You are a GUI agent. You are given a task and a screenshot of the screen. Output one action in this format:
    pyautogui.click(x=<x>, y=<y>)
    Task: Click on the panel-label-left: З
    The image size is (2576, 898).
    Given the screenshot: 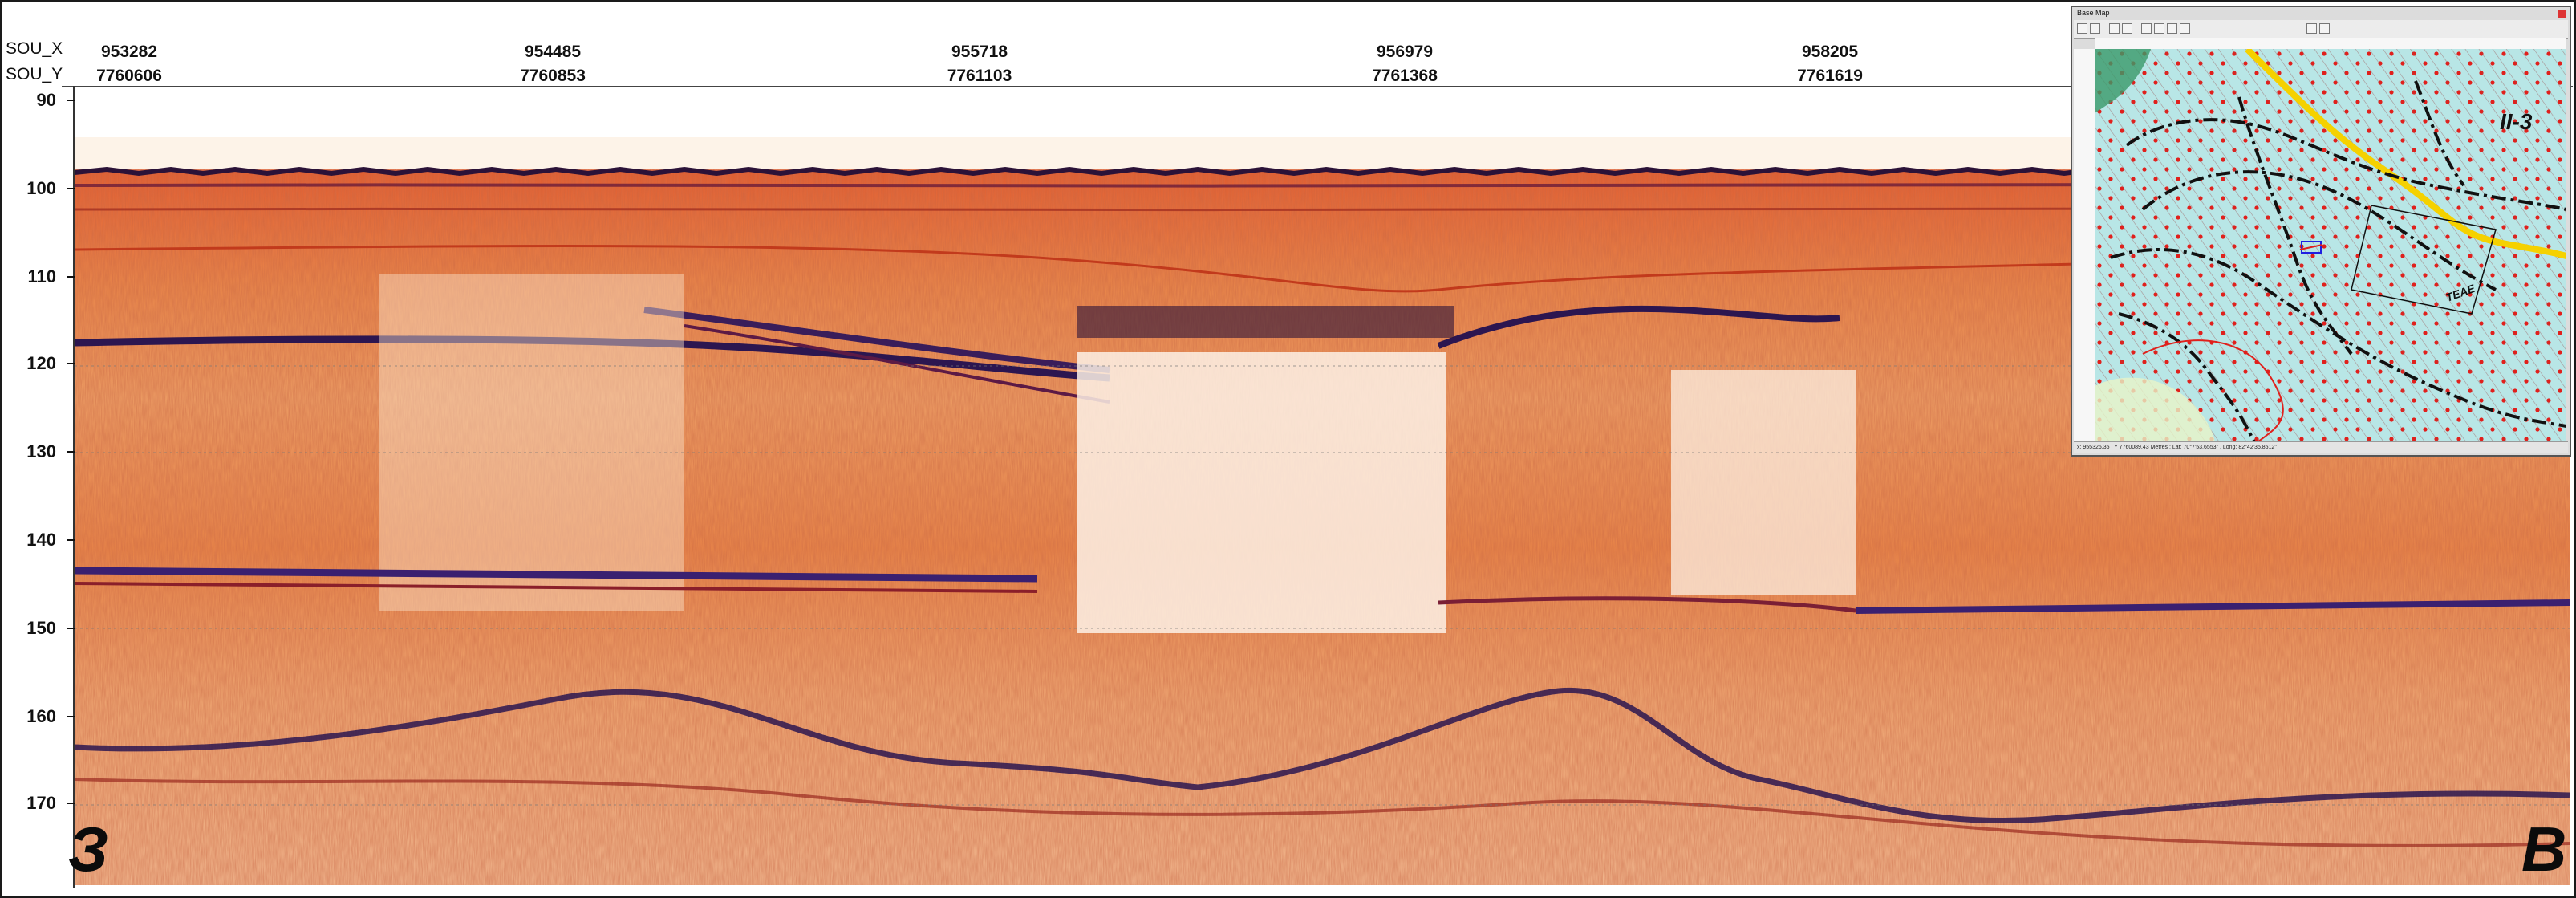 What is the action you would take?
    pyautogui.click(x=88, y=849)
    